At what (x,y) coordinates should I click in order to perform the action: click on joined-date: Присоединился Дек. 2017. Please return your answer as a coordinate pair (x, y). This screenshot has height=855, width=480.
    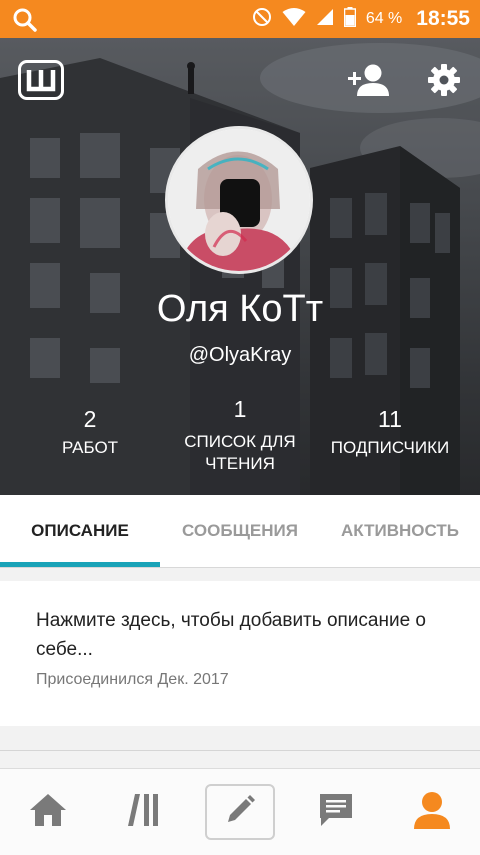
    Looking at the image, I should click on (132, 679).